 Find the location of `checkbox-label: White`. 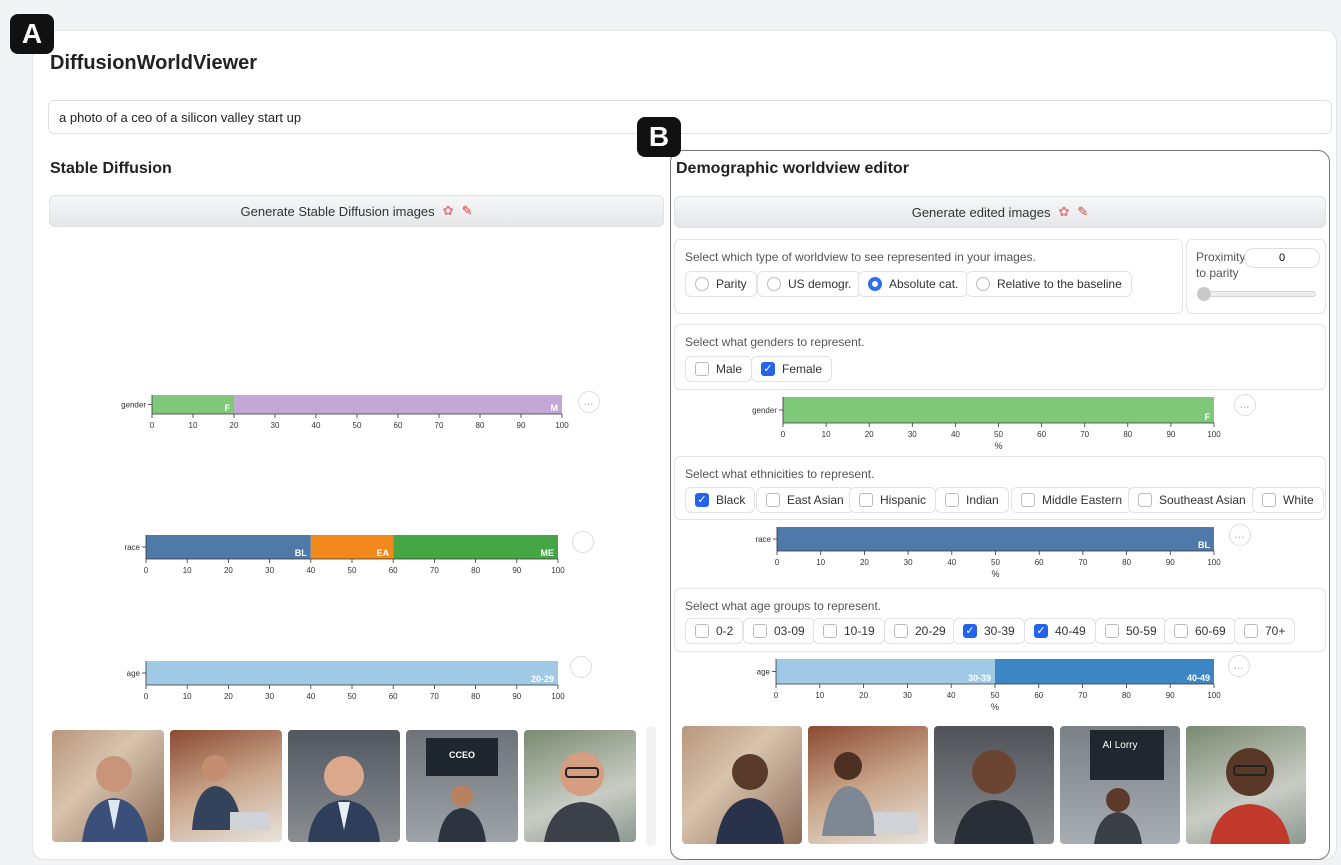

checkbox-label: White is located at coordinates (1298, 500).